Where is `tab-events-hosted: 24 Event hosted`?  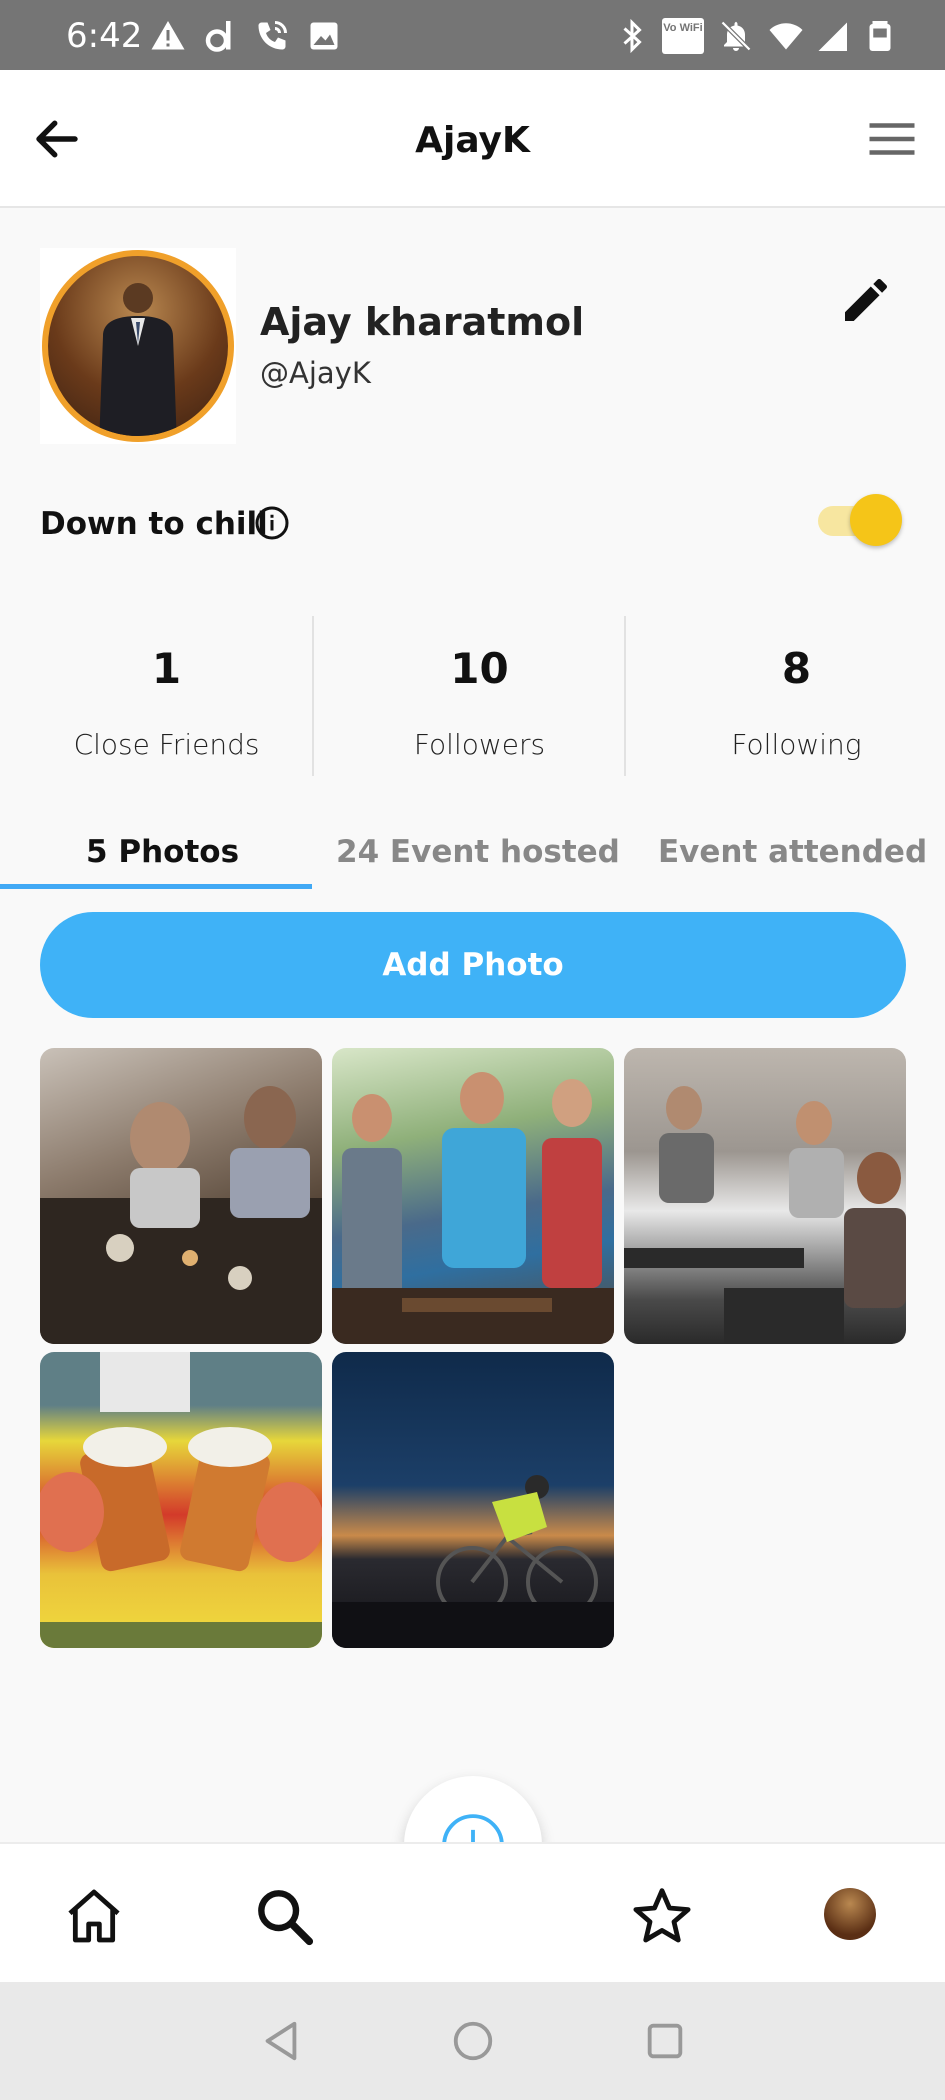 tab-events-hosted: 24 Event hosted is located at coordinates (478, 852).